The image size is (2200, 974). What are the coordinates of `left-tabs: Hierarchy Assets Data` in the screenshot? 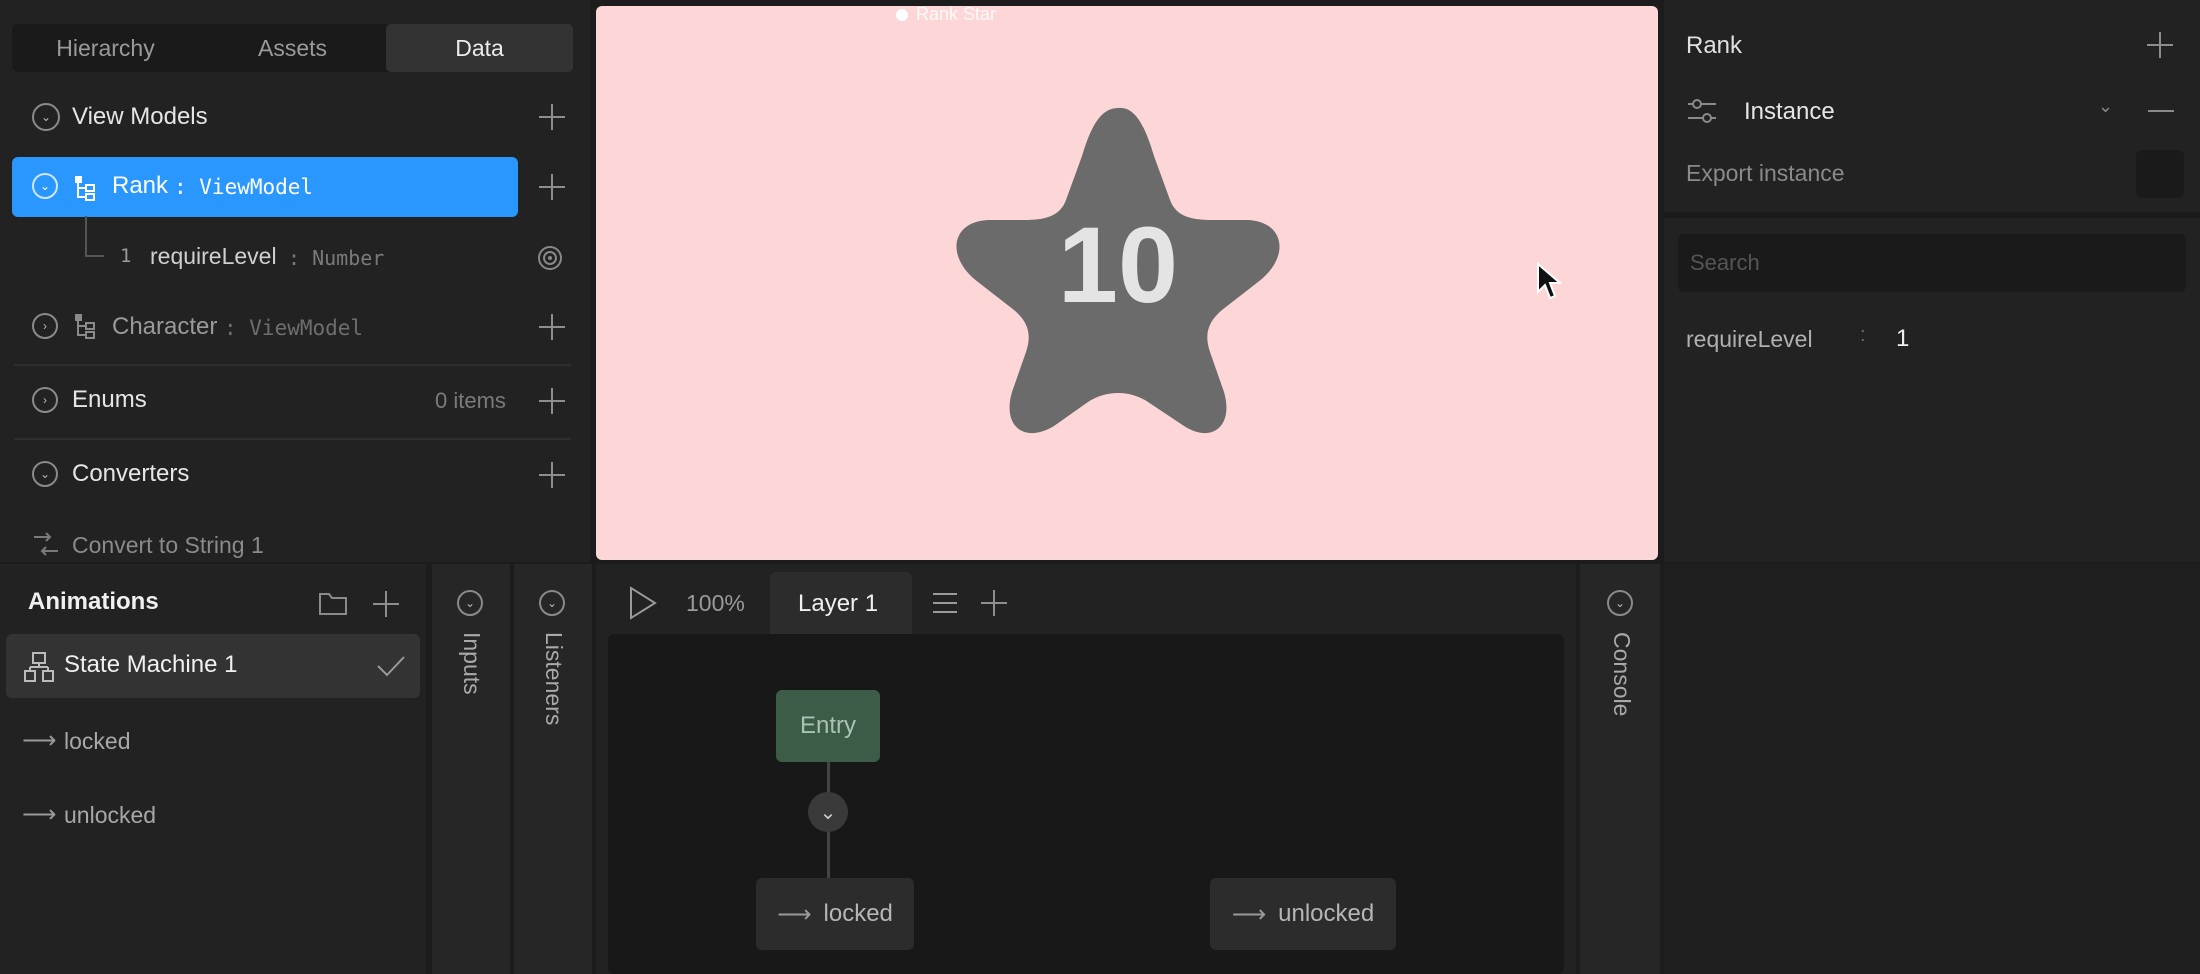 It's located at (292, 48).